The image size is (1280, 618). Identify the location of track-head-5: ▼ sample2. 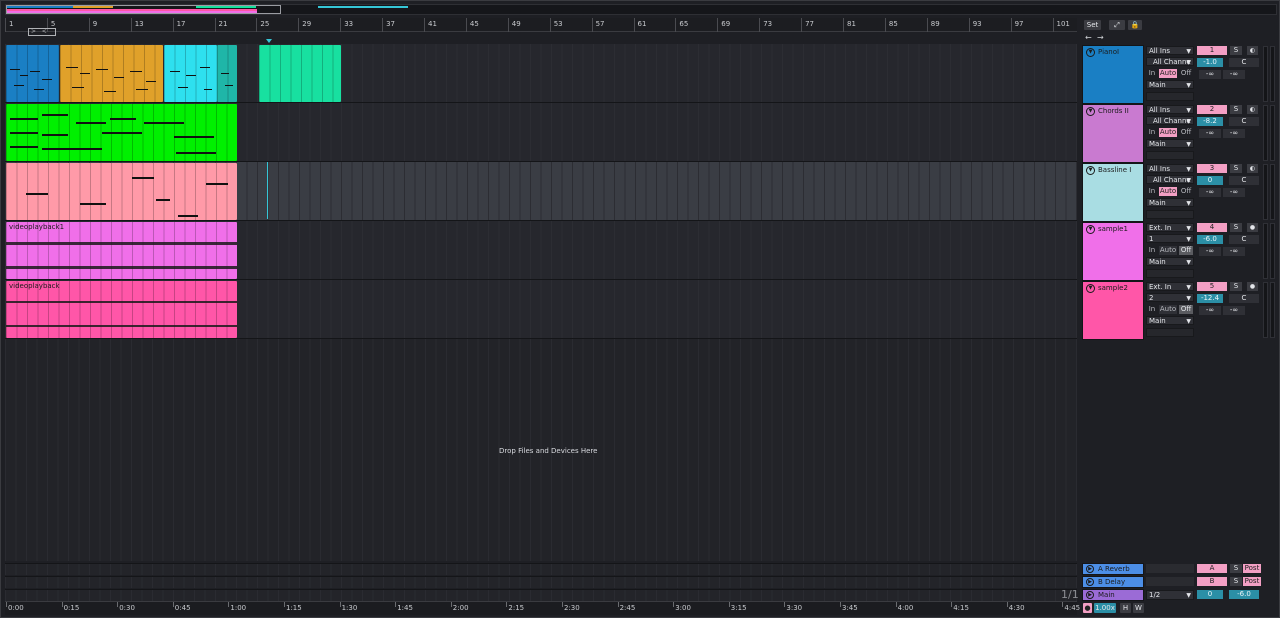
(1113, 310).